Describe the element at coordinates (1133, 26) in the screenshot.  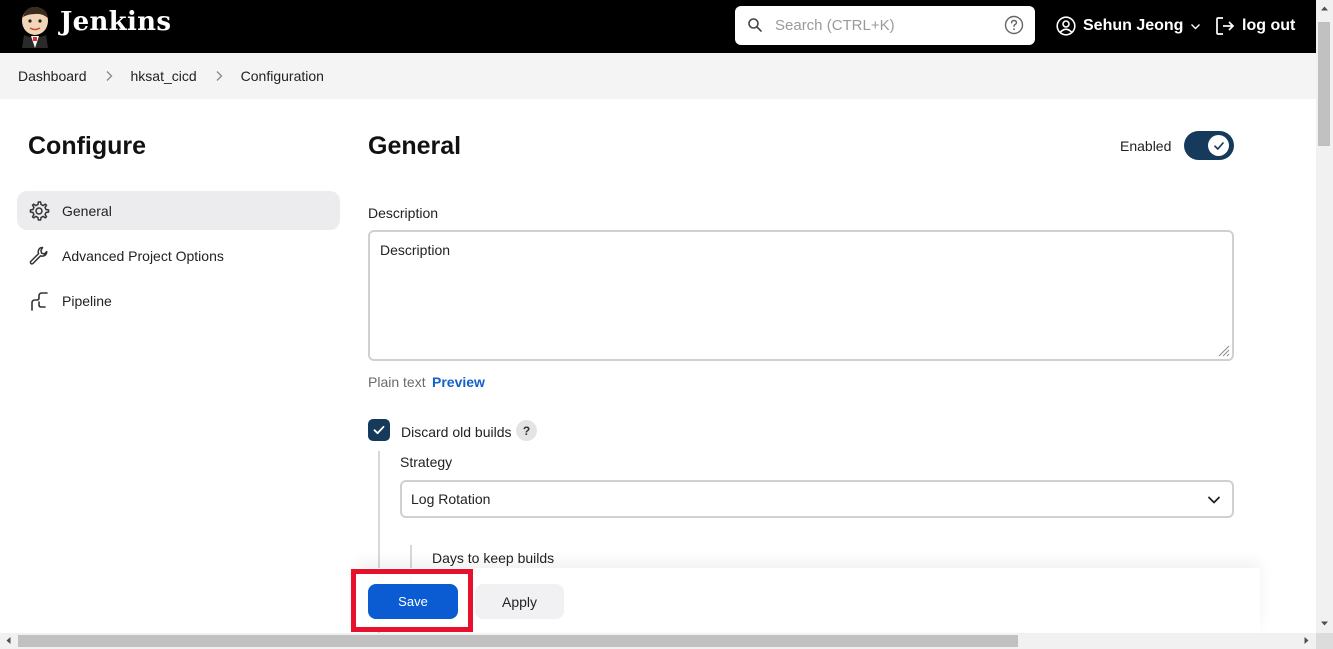
I see `user-name: Sehun Jeong` at that location.